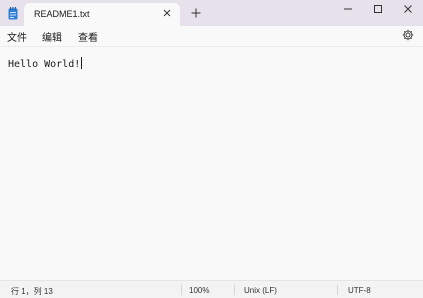 Image resolution: width=423 pixels, height=298 pixels. I want to click on maximize-button, so click(378, 9).